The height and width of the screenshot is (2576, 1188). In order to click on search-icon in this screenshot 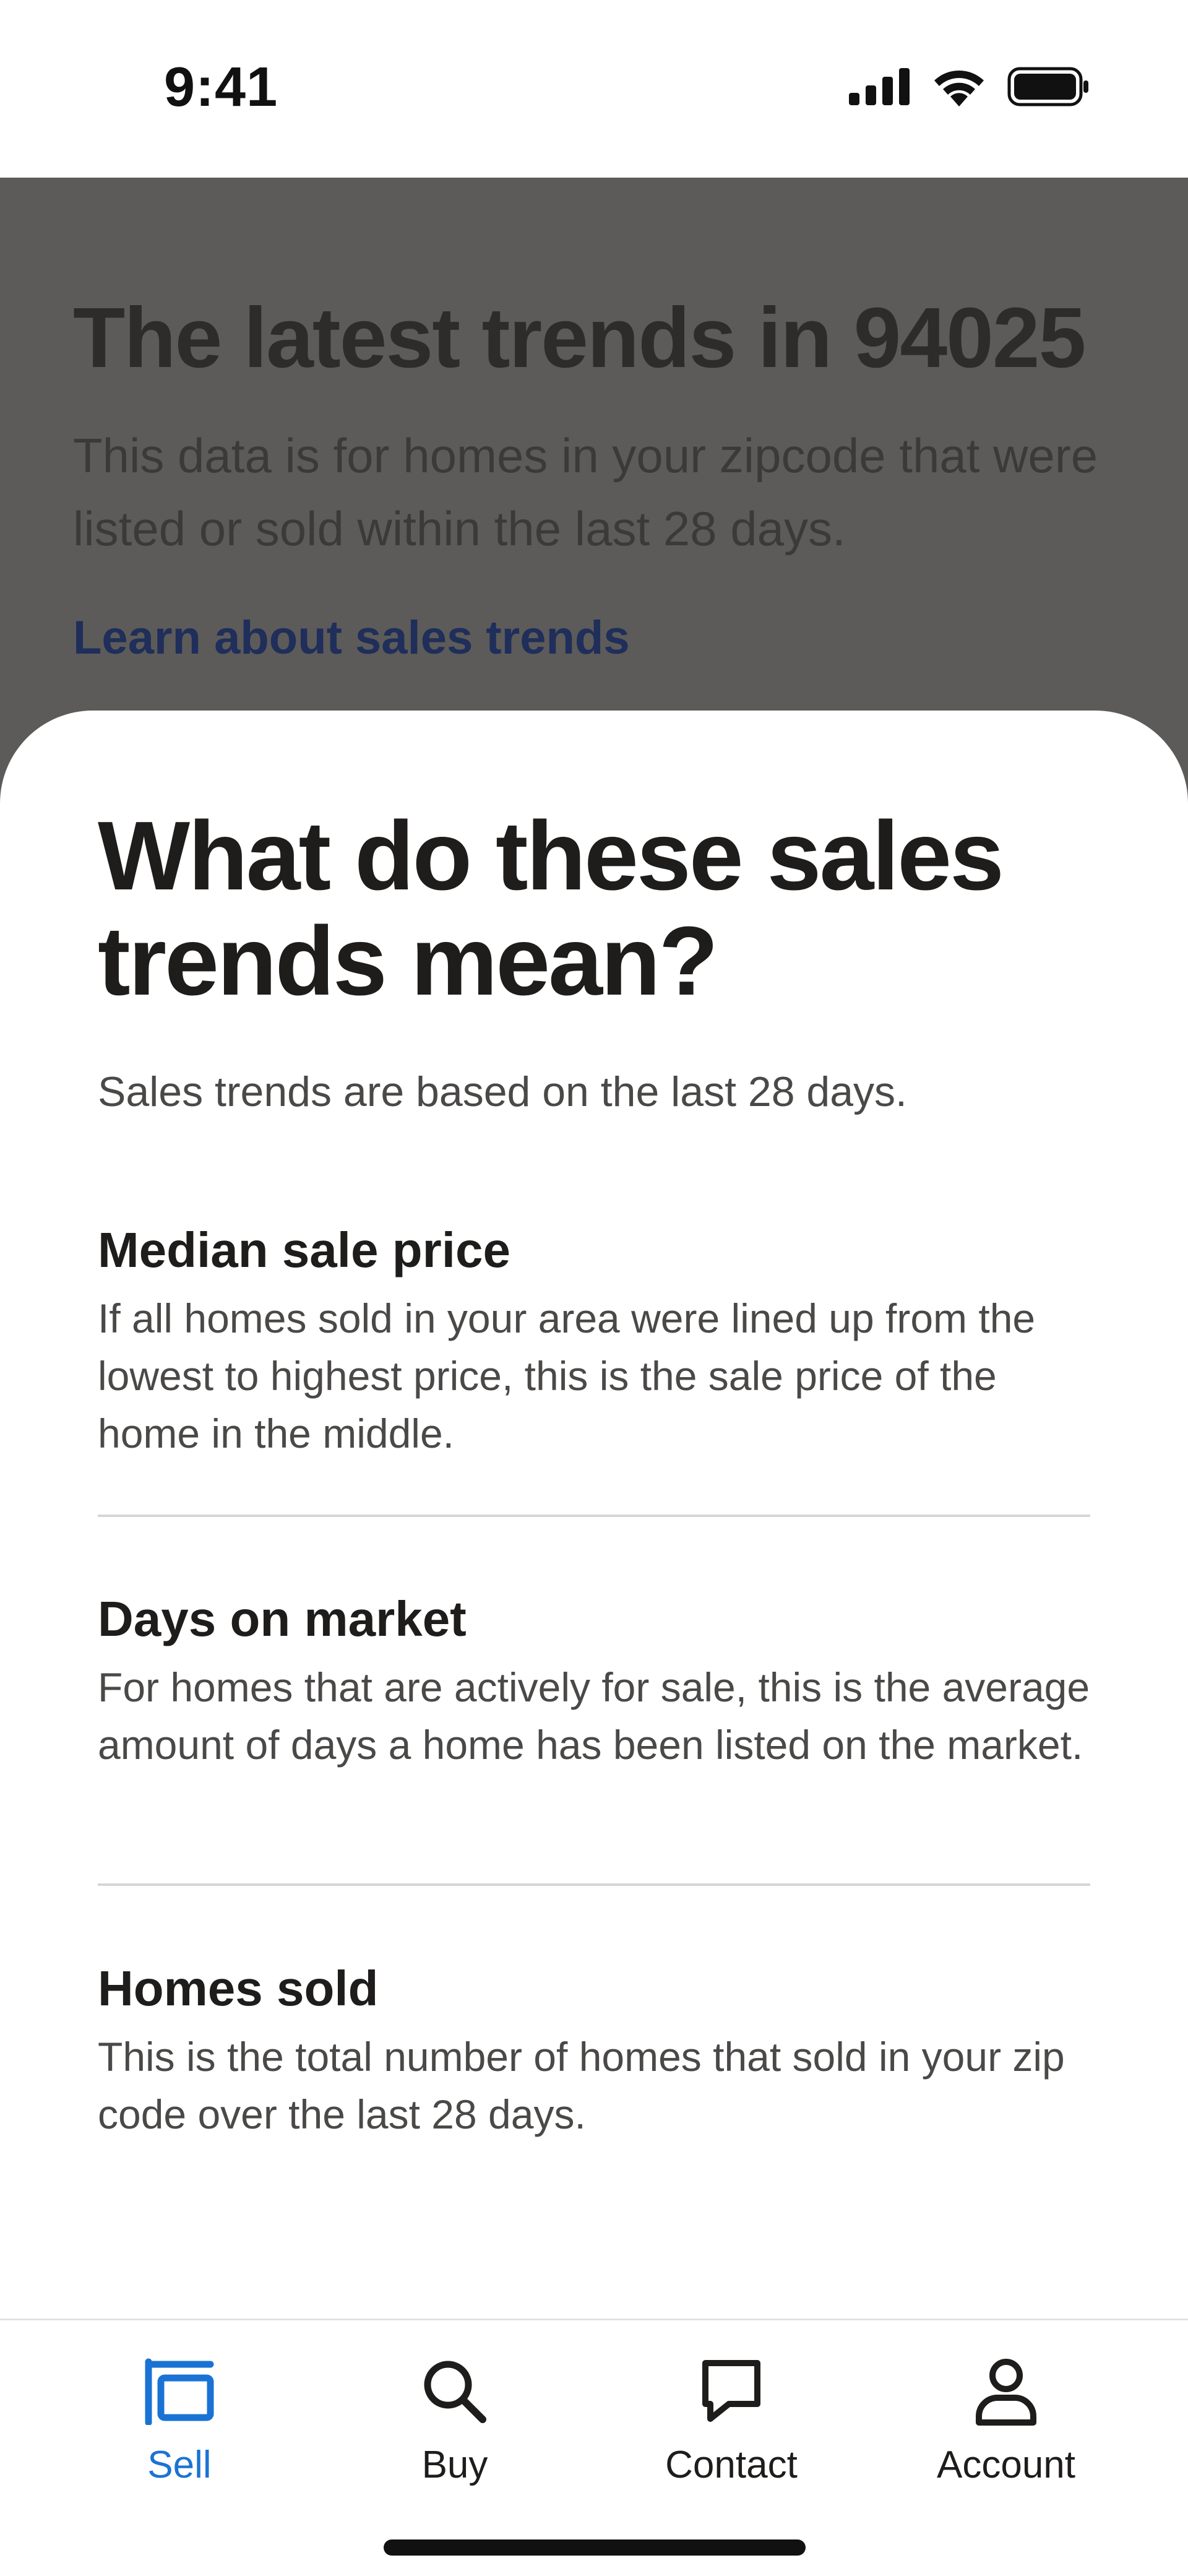, I will do `click(455, 2391)`.